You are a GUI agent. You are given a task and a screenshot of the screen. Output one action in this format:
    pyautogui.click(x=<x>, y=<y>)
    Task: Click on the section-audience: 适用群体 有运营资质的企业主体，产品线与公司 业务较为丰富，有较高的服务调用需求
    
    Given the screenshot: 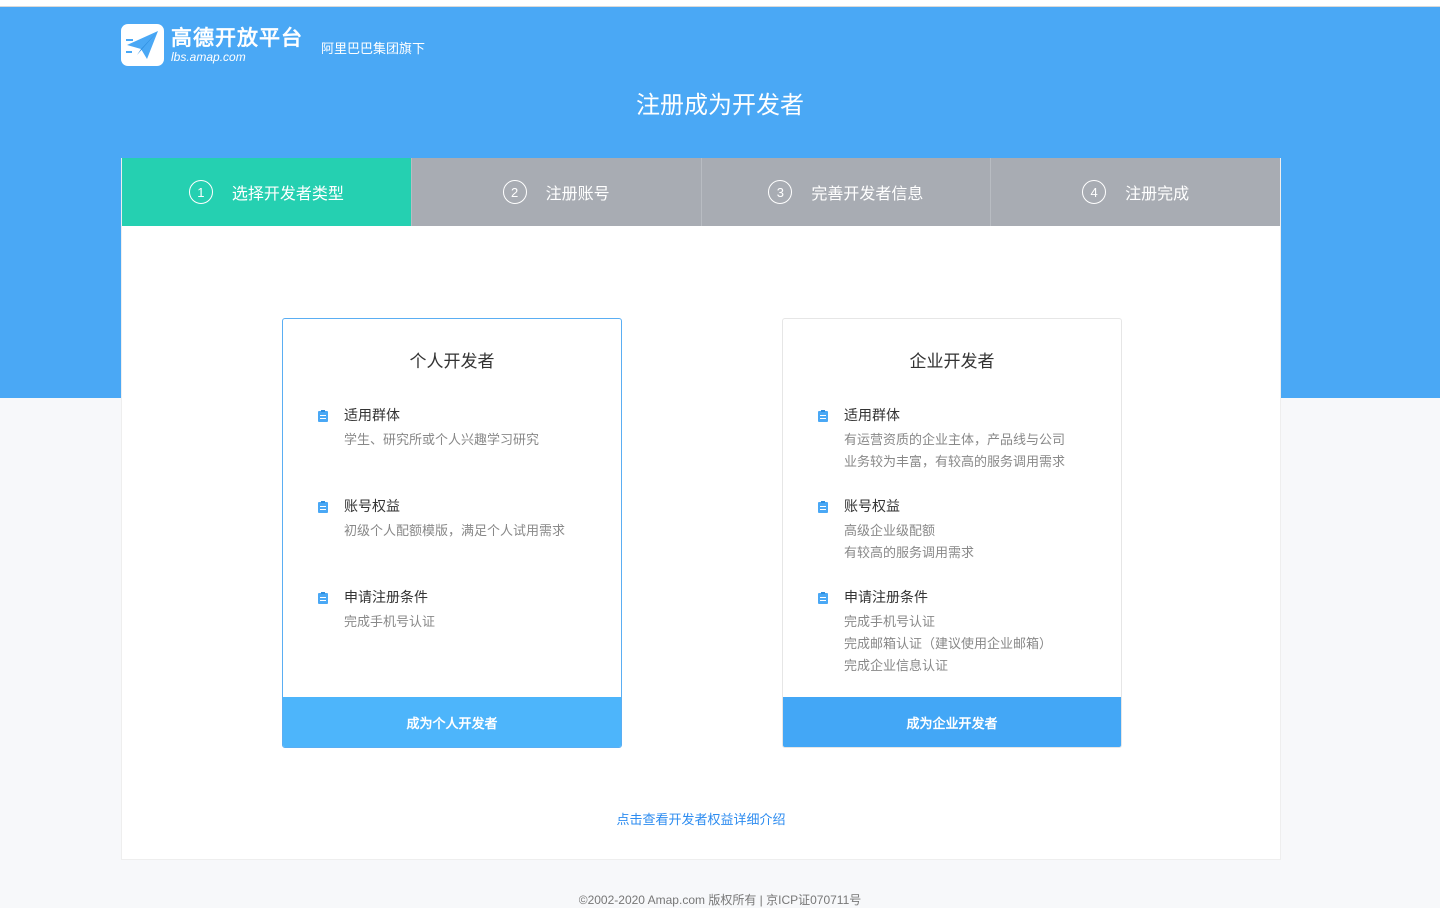 What is the action you would take?
    pyautogui.click(x=963, y=439)
    